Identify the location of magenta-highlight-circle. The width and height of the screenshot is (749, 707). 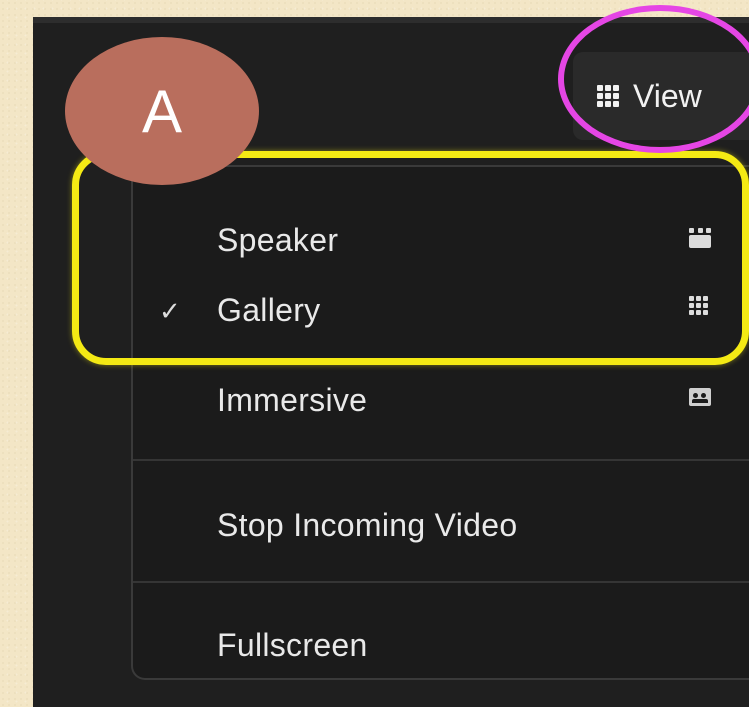
(653, 79).